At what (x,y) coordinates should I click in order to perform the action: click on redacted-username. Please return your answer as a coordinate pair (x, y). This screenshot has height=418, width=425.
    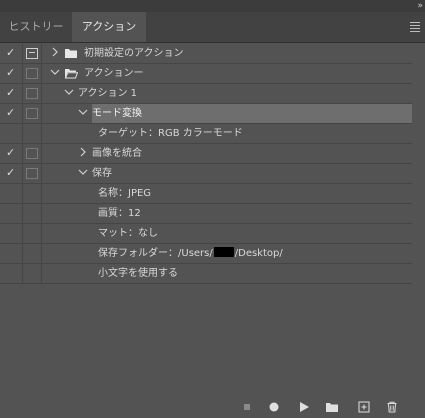
    Looking at the image, I should click on (223, 252).